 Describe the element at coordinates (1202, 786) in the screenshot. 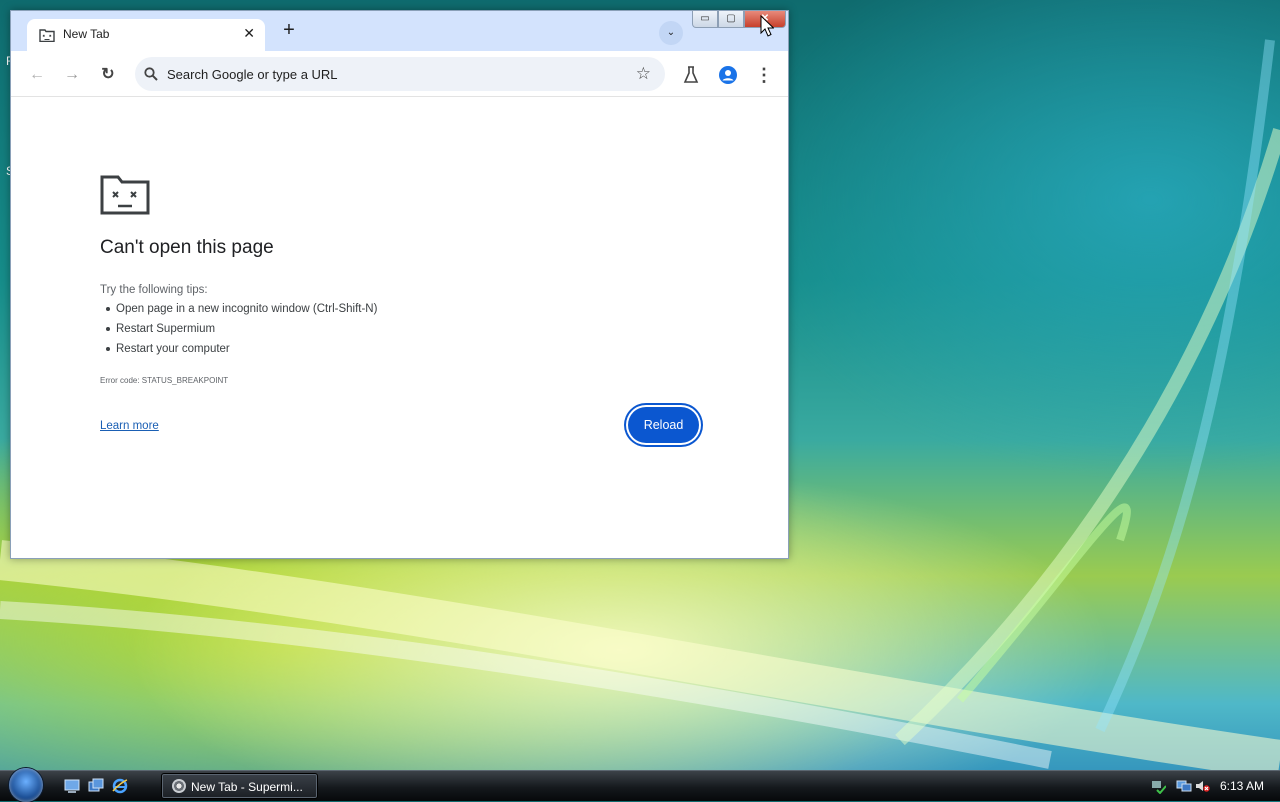

I see `volume-muted-icon` at that location.